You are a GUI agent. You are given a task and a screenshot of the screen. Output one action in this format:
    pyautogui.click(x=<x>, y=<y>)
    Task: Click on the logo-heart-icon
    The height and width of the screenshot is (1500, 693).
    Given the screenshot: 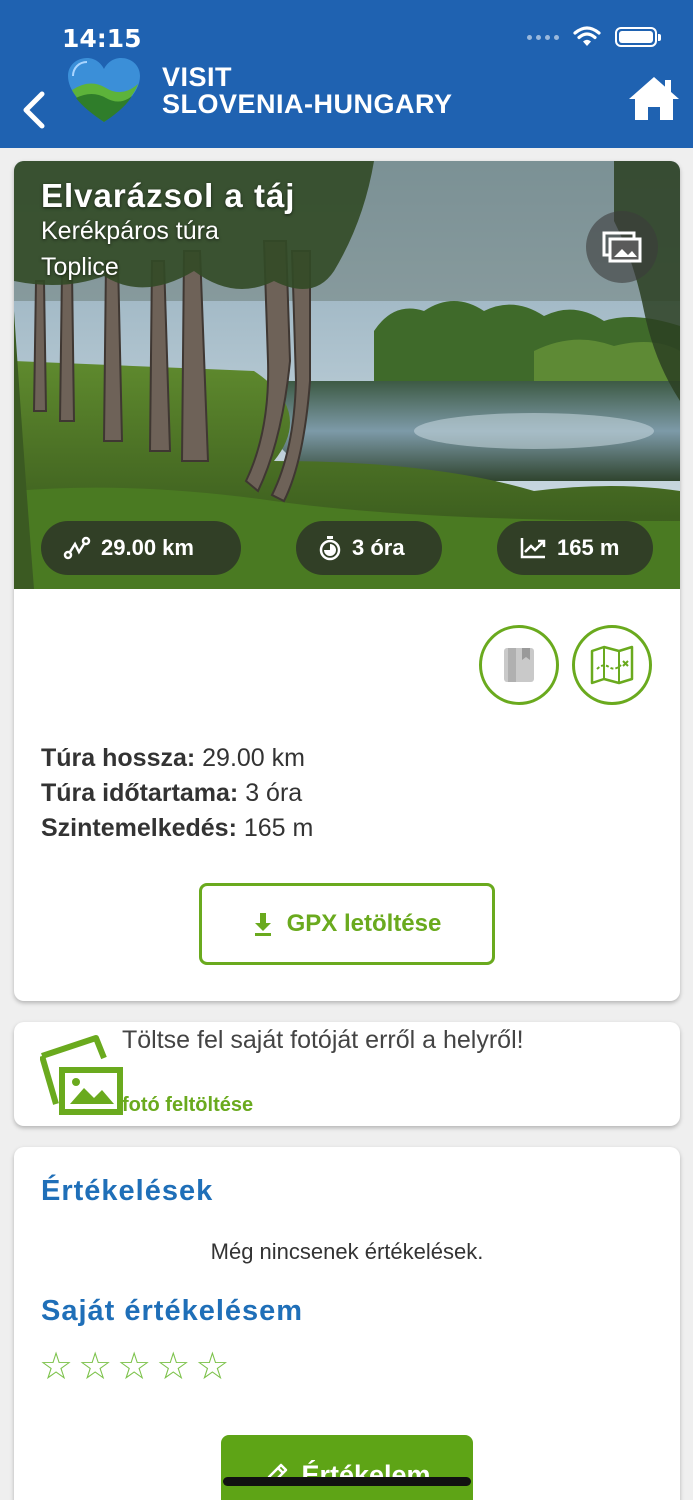 What is the action you would take?
    pyautogui.click(x=104, y=90)
    